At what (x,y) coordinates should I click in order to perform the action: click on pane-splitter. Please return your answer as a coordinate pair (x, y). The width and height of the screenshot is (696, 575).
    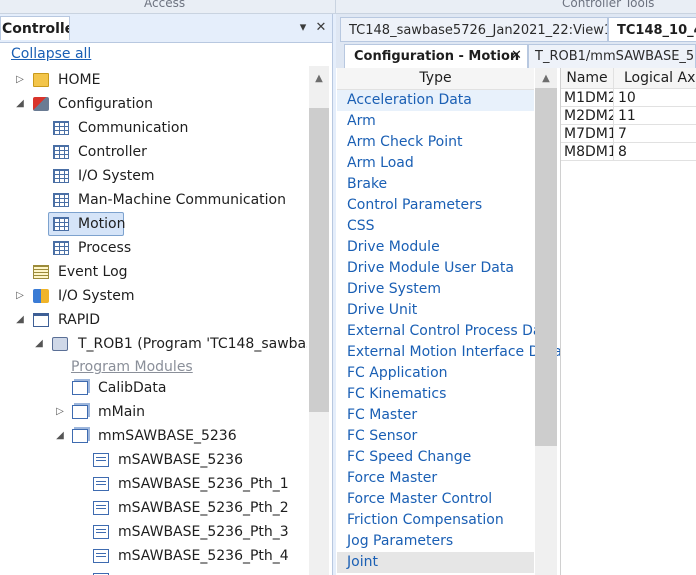
    Looking at the image, I should click on (334, 294).